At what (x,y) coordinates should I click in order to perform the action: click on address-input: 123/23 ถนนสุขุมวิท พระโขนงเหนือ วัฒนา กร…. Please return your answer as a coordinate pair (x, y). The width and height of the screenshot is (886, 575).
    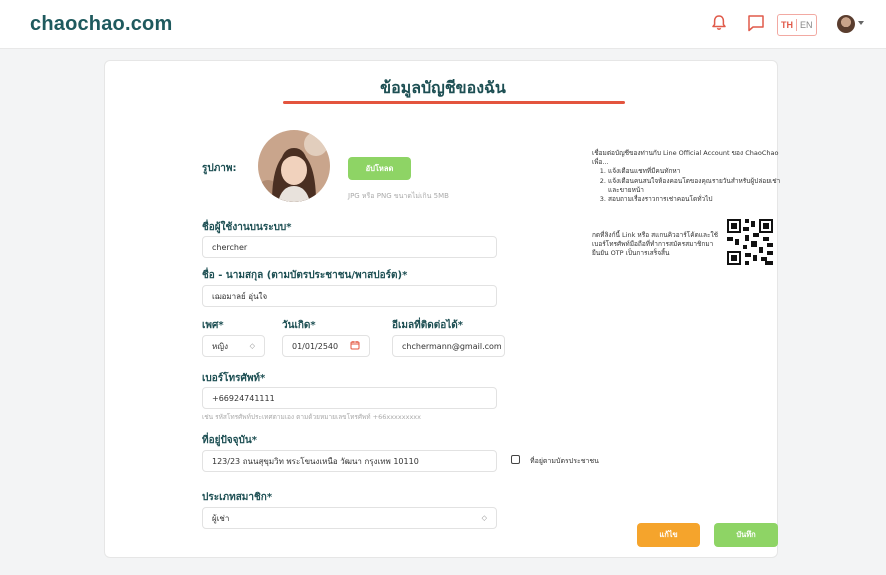
    Looking at the image, I should click on (349, 461).